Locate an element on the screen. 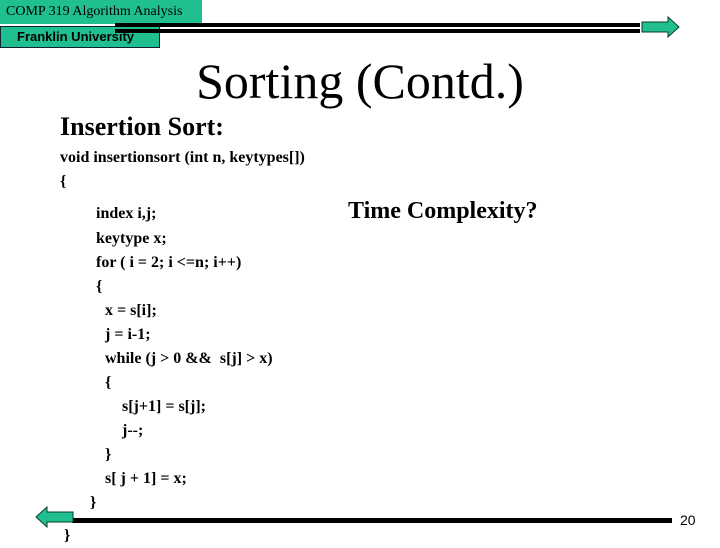 Image resolution: width=720 pixels, height=548 pixels. code-line: j--; is located at coordinates (133, 430).